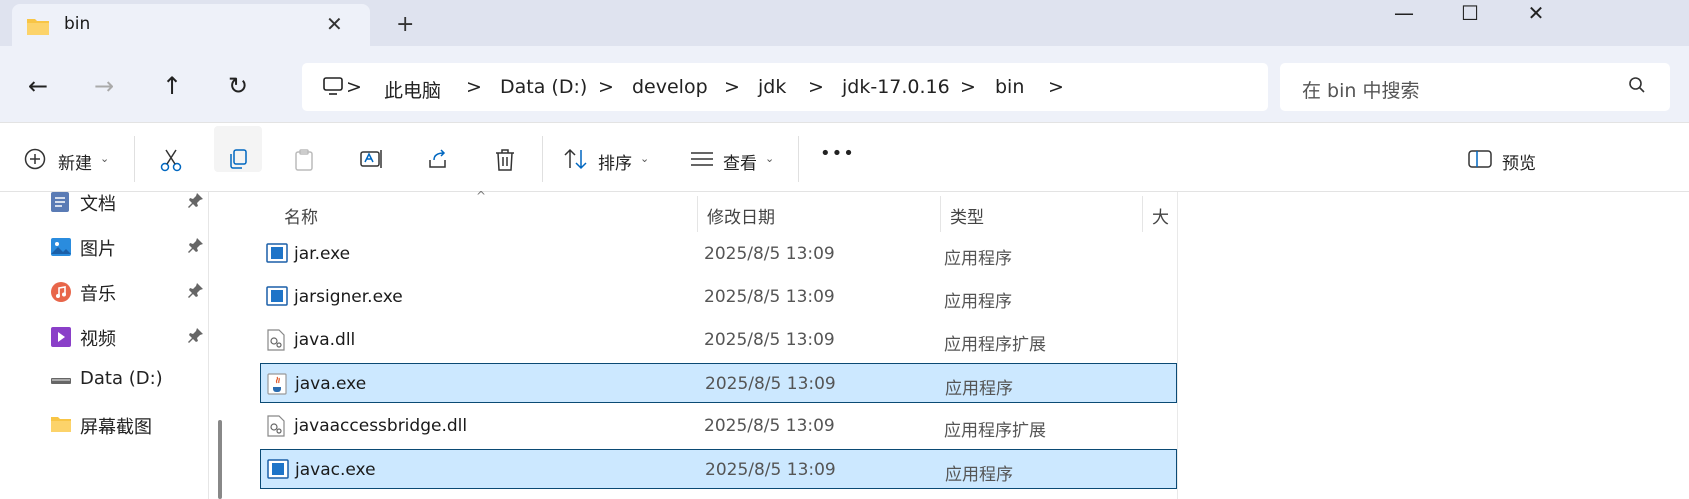  Describe the element at coordinates (61, 202) in the screenshot. I see `documents-icon` at that location.